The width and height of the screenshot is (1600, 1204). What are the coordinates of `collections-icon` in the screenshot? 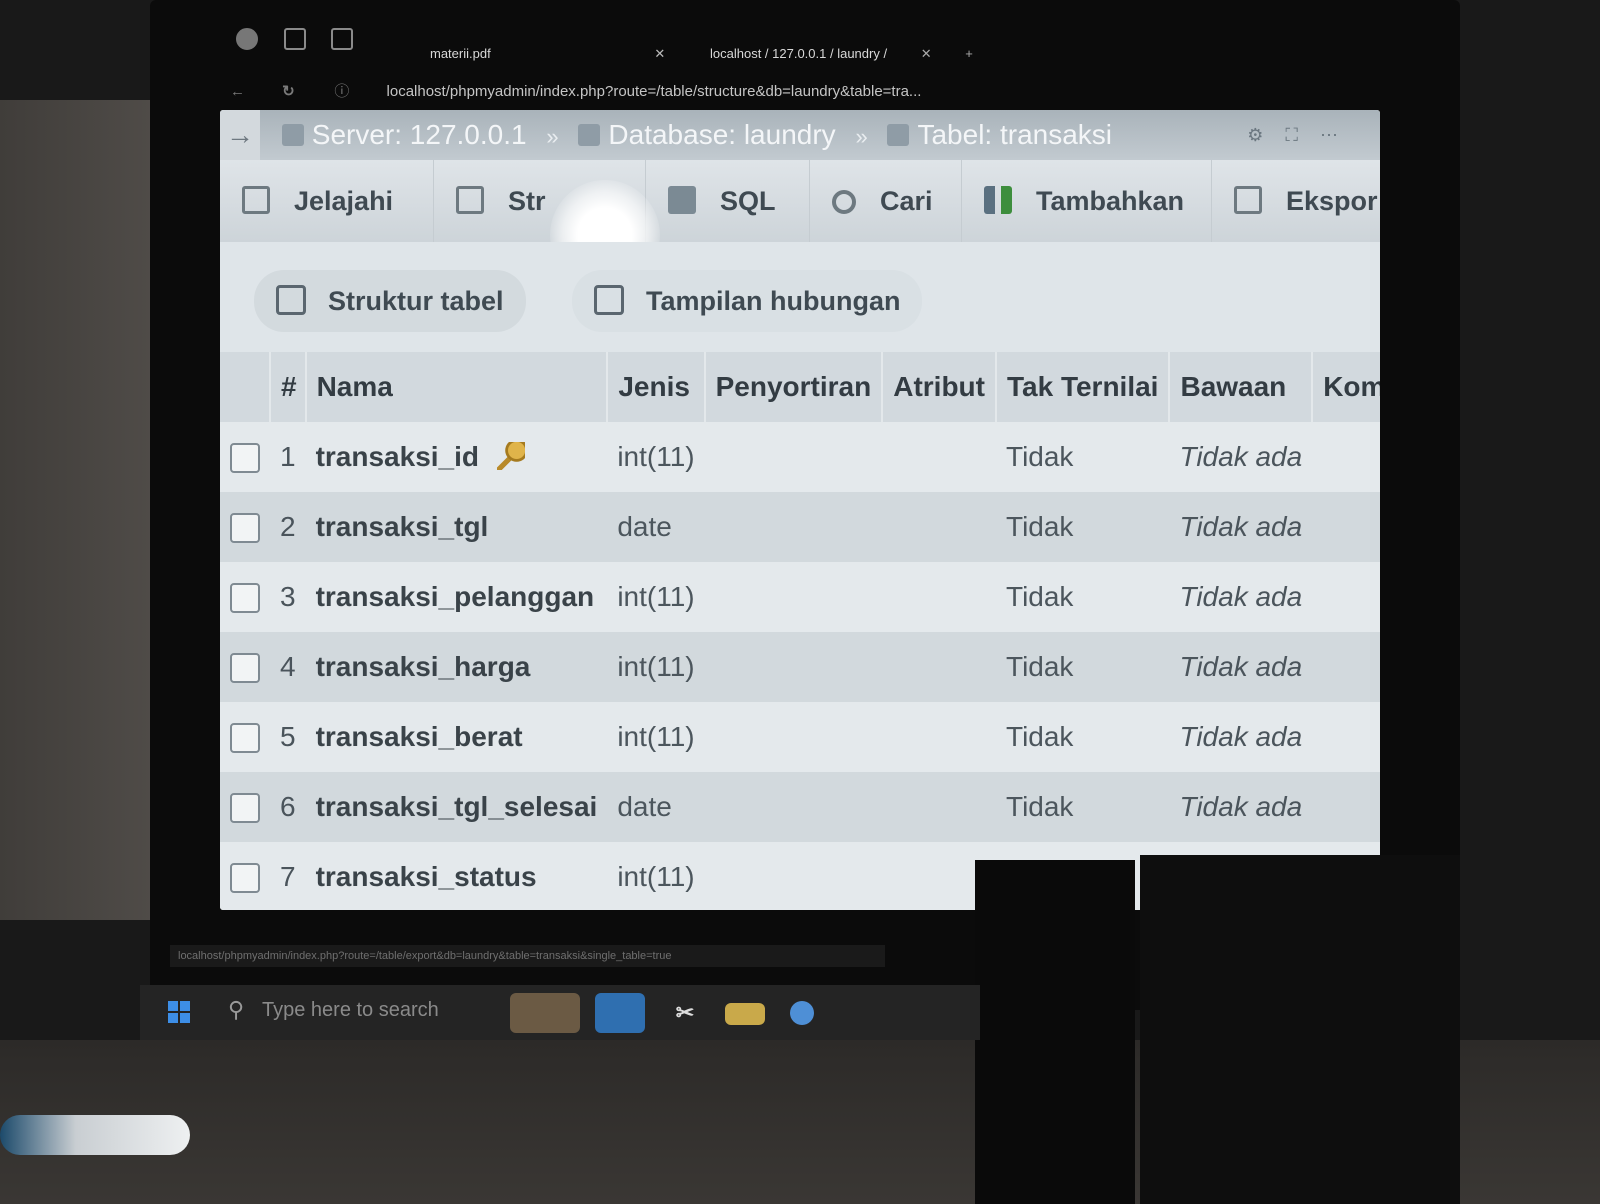 It's located at (294, 39).